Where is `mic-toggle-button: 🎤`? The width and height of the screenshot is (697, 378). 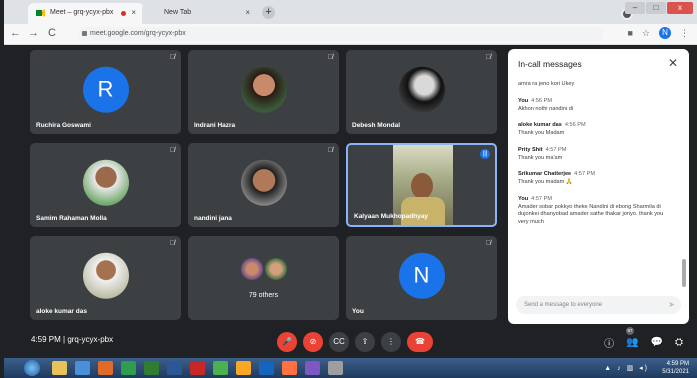
mic-toggle-button: 🎤 is located at coordinates (287, 342).